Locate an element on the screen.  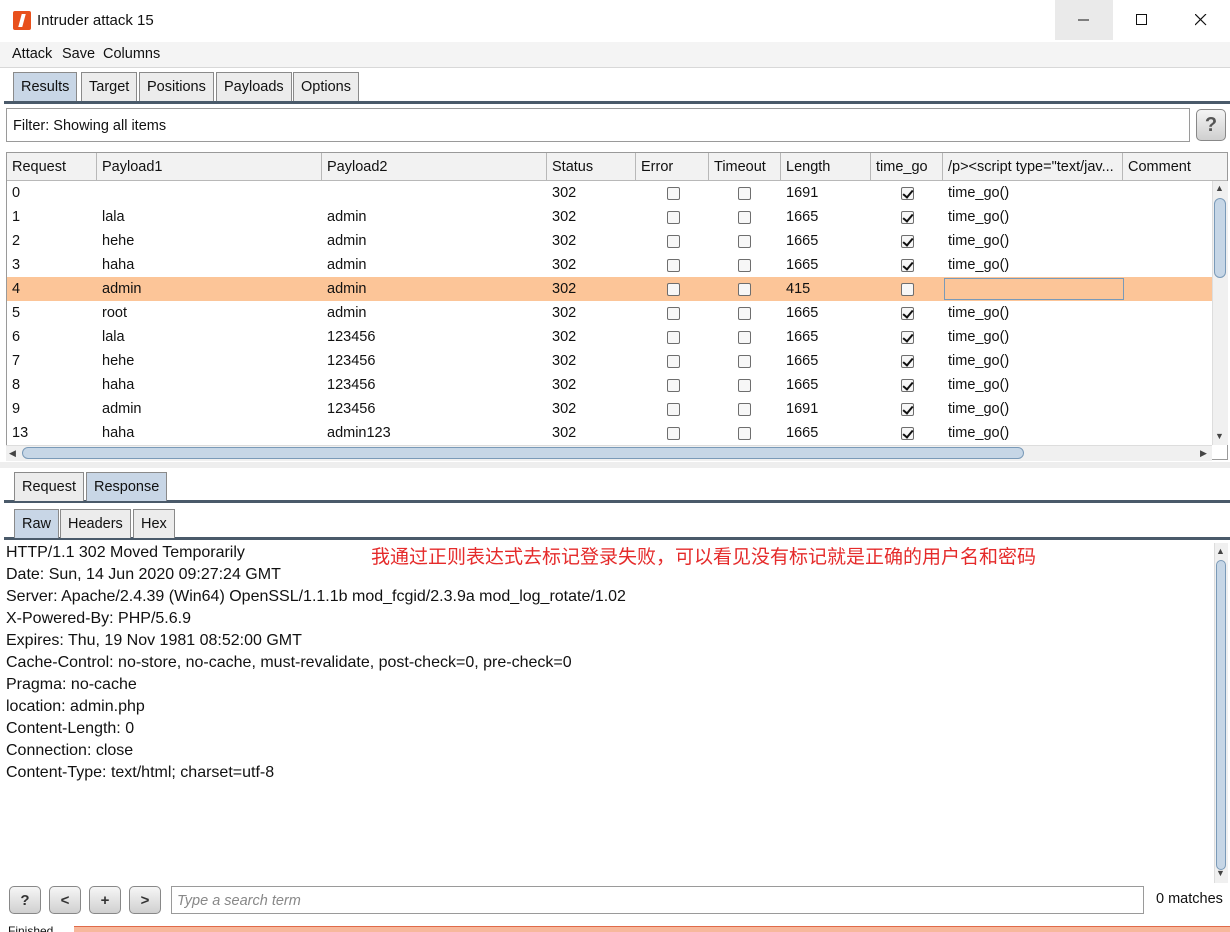
column-header: Status is located at coordinates (591, 167).